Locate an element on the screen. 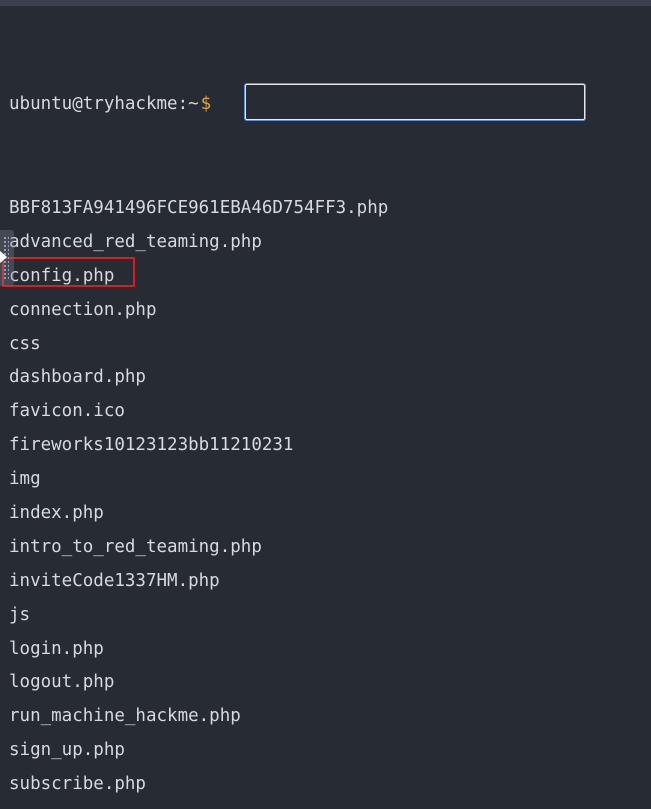 The height and width of the screenshot is (809, 651). prompt: ubuntu@tryhackme:~ $ is located at coordinates (110, 104).